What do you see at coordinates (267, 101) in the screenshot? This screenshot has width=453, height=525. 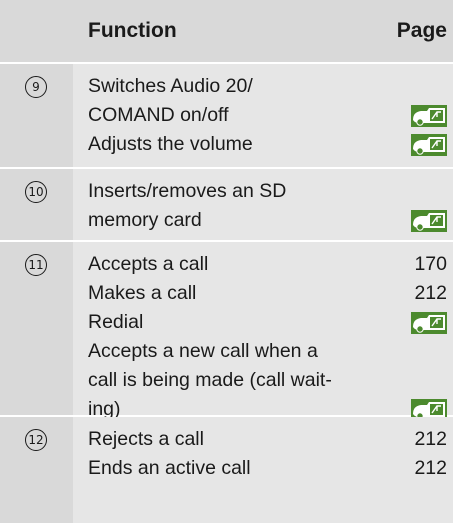 I see `function-row: Switches Audio 20/ COMAND on/off` at bounding box center [267, 101].